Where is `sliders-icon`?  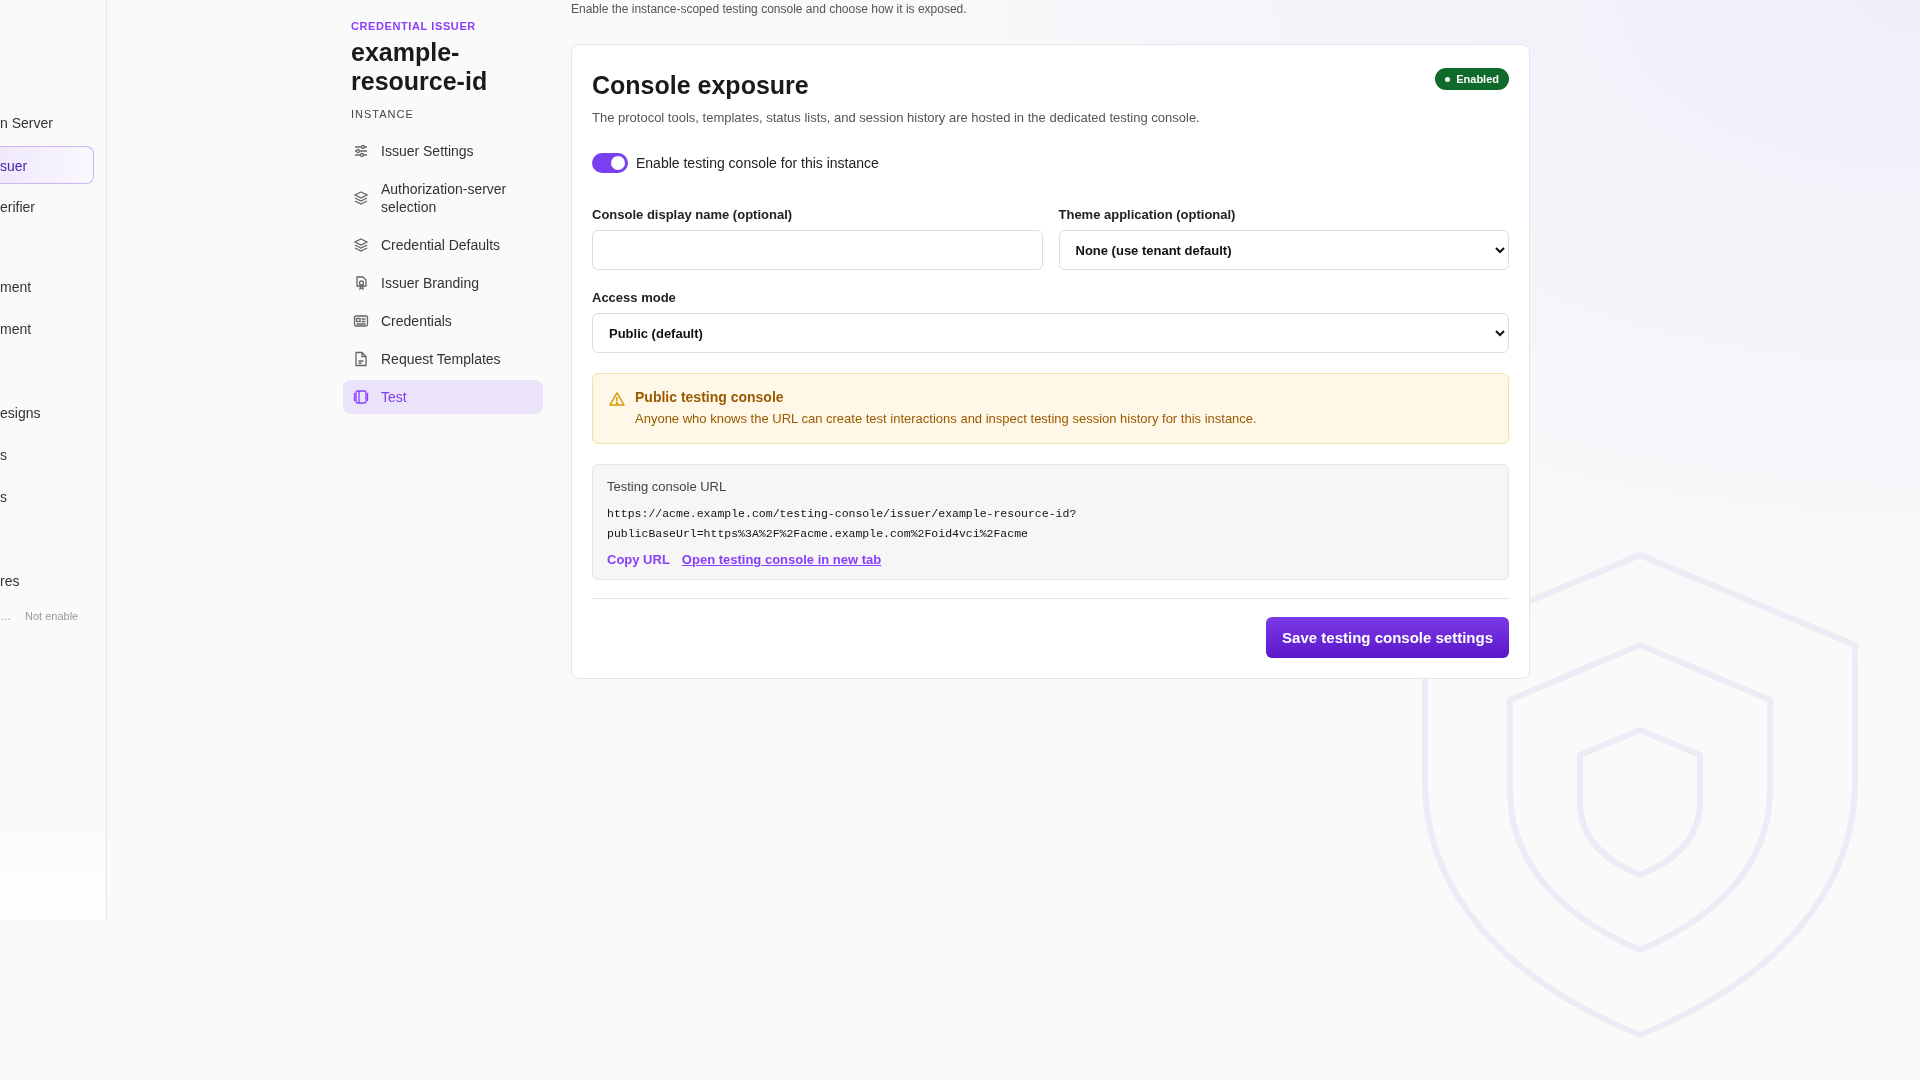
sliders-icon is located at coordinates (361, 151).